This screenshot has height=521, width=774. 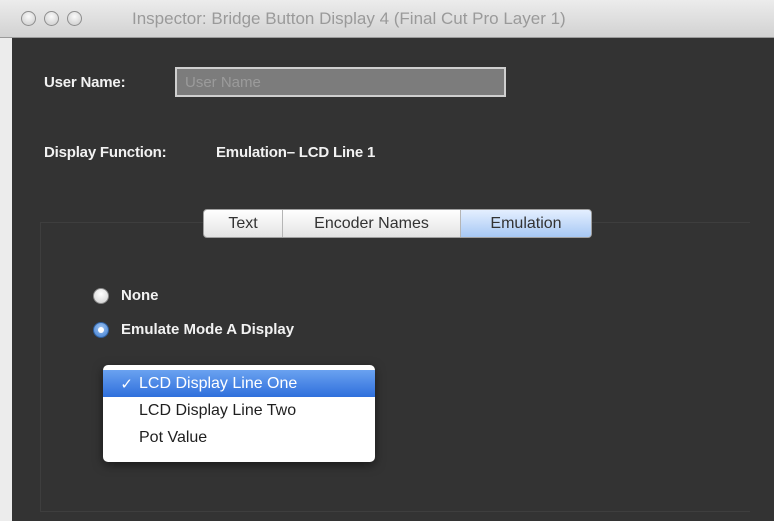 I want to click on menu-item-lcd-line-one: ✓ LCD Display Line One, so click(x=239, y=383).